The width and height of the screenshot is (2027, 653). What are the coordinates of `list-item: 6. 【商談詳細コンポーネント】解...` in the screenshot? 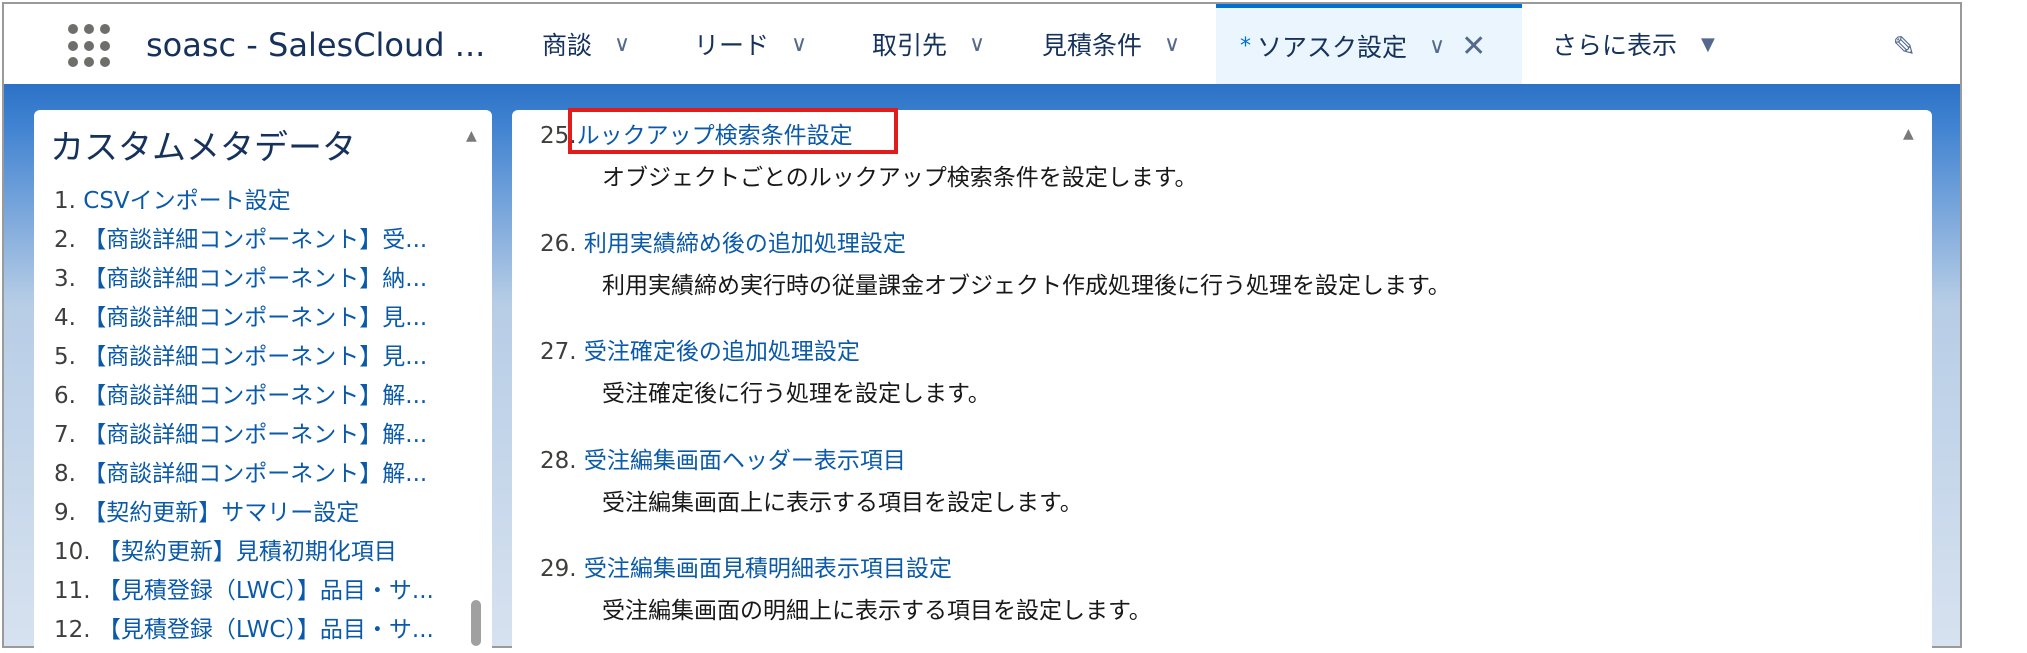 It's located at (244, 396).